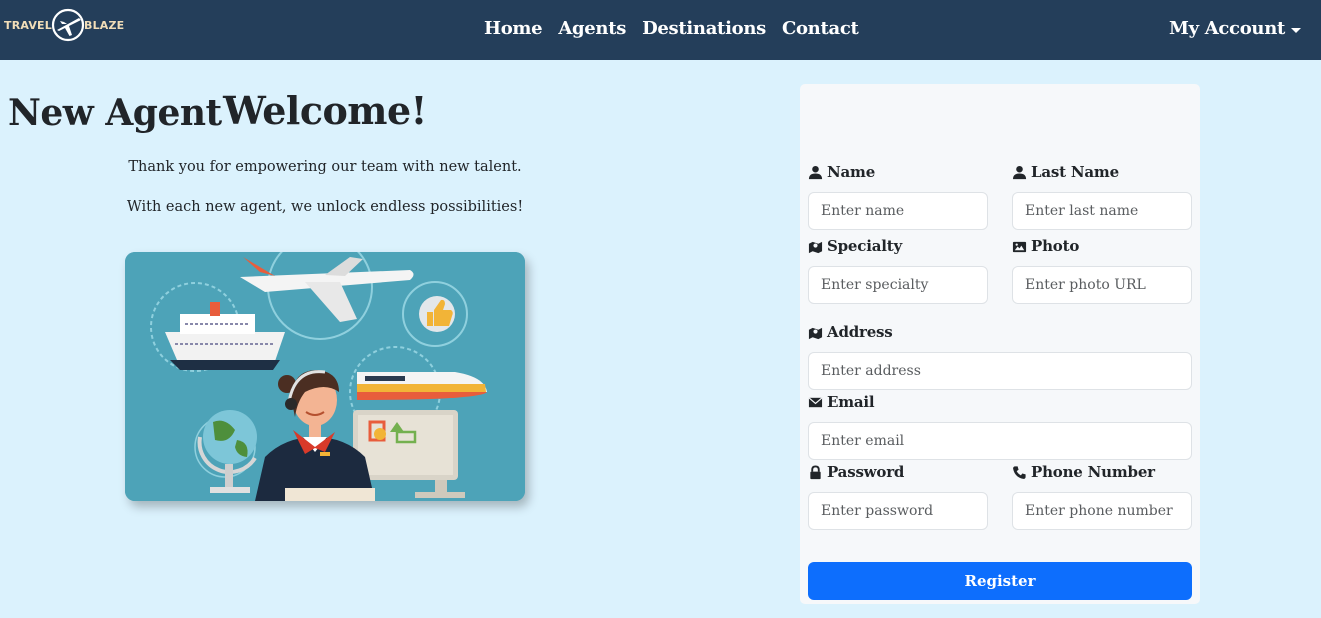 The width and height of the screenshot is (1321, 618). Describe the element at coordinates (1075, 172) in the screenshot. I see `last-name-label-text: Last Name` at that location.